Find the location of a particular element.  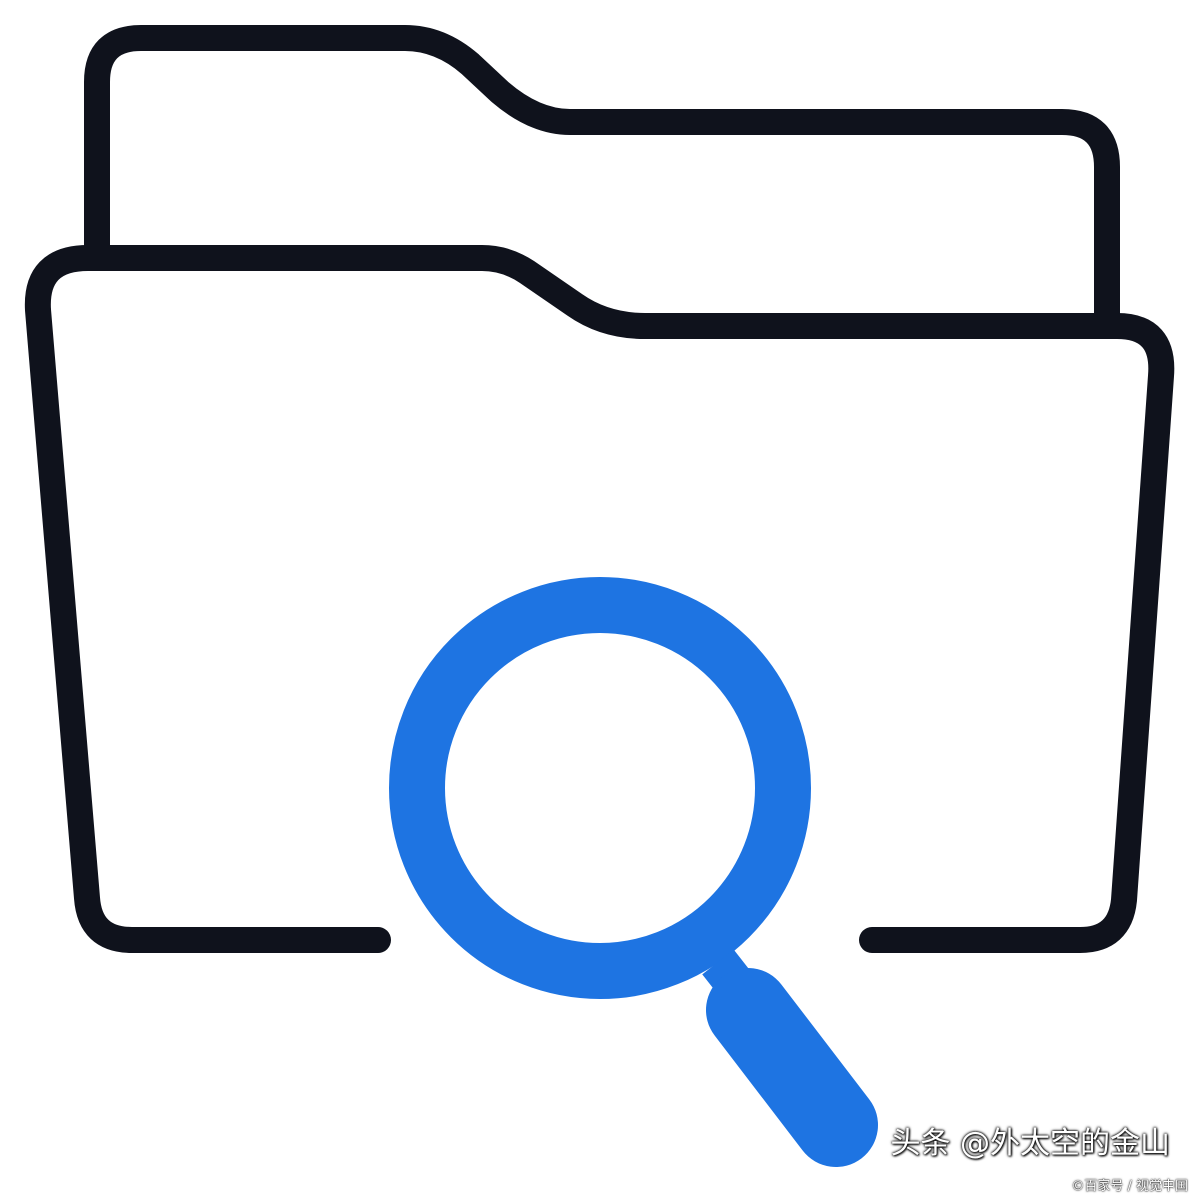

magnifier-handle is located at coordinates (792, 1067).